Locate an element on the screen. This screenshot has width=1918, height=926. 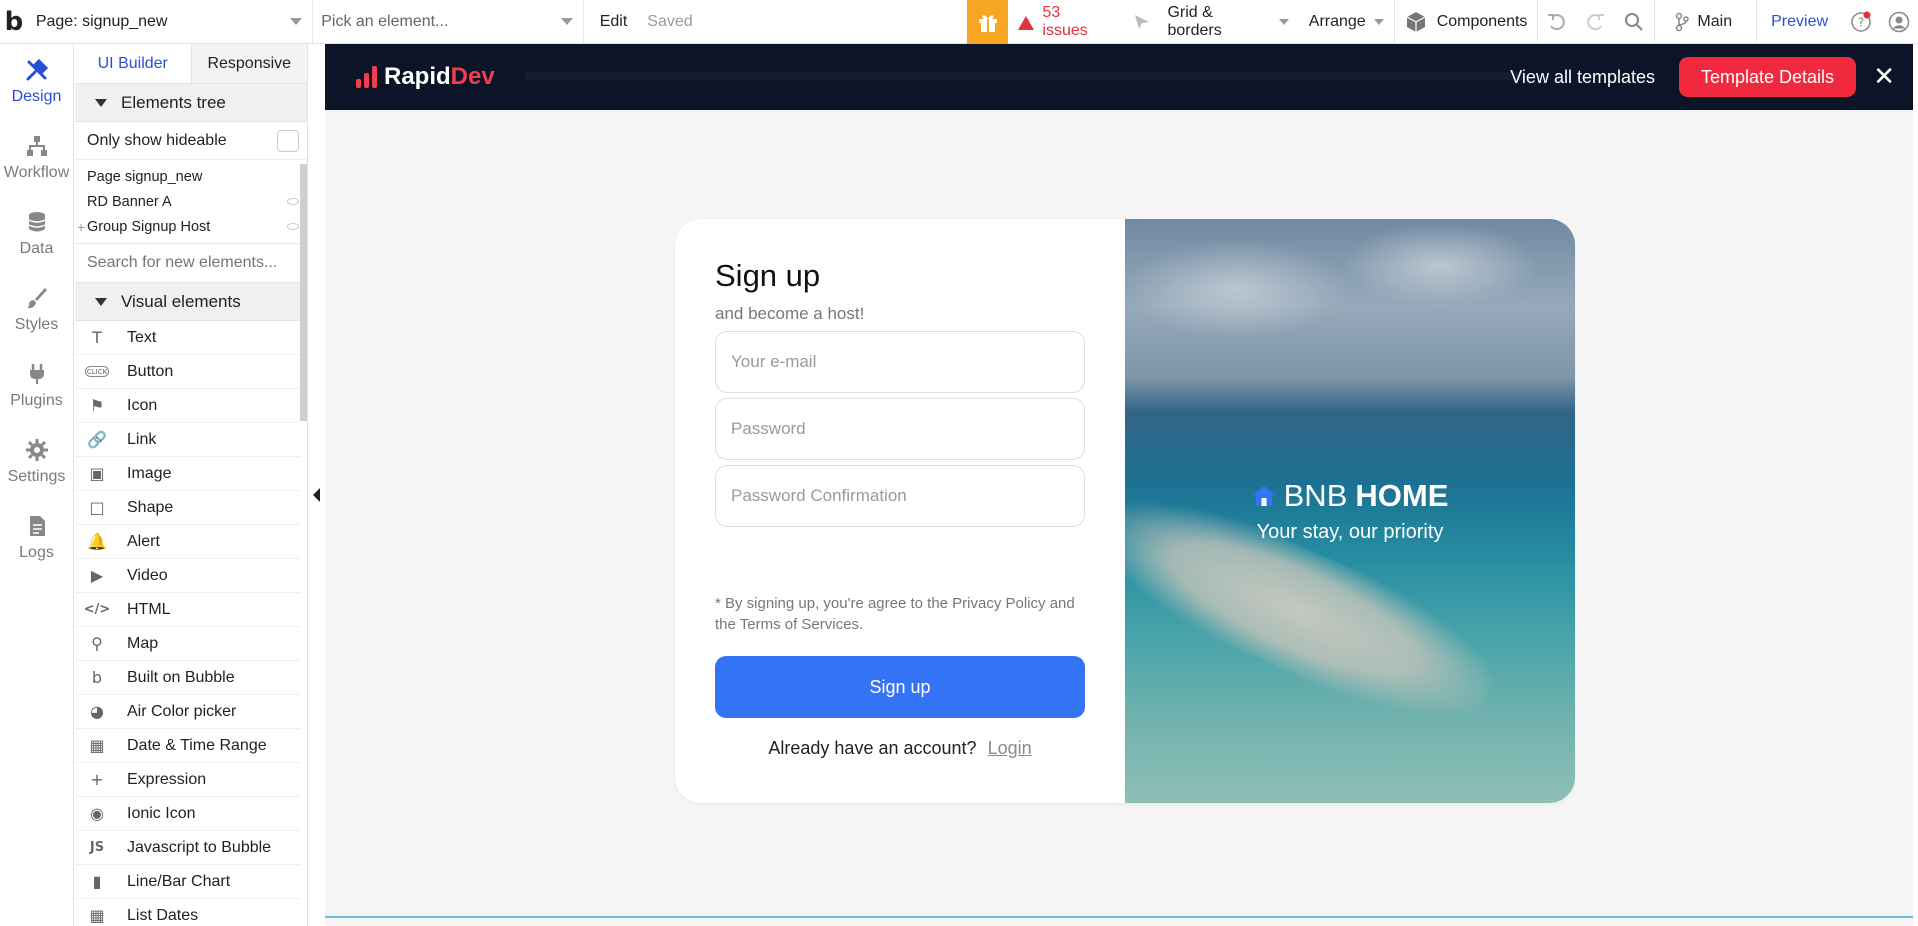
collapse-panel-icon is located at coordinates (316, 495).